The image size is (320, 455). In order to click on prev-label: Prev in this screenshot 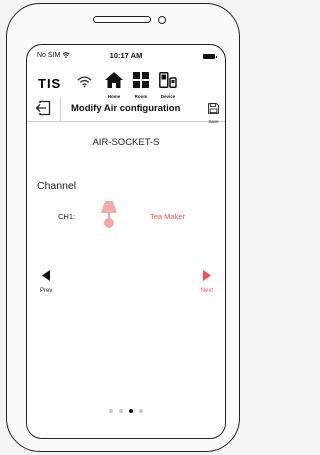, I will do `click(46, 291)`.